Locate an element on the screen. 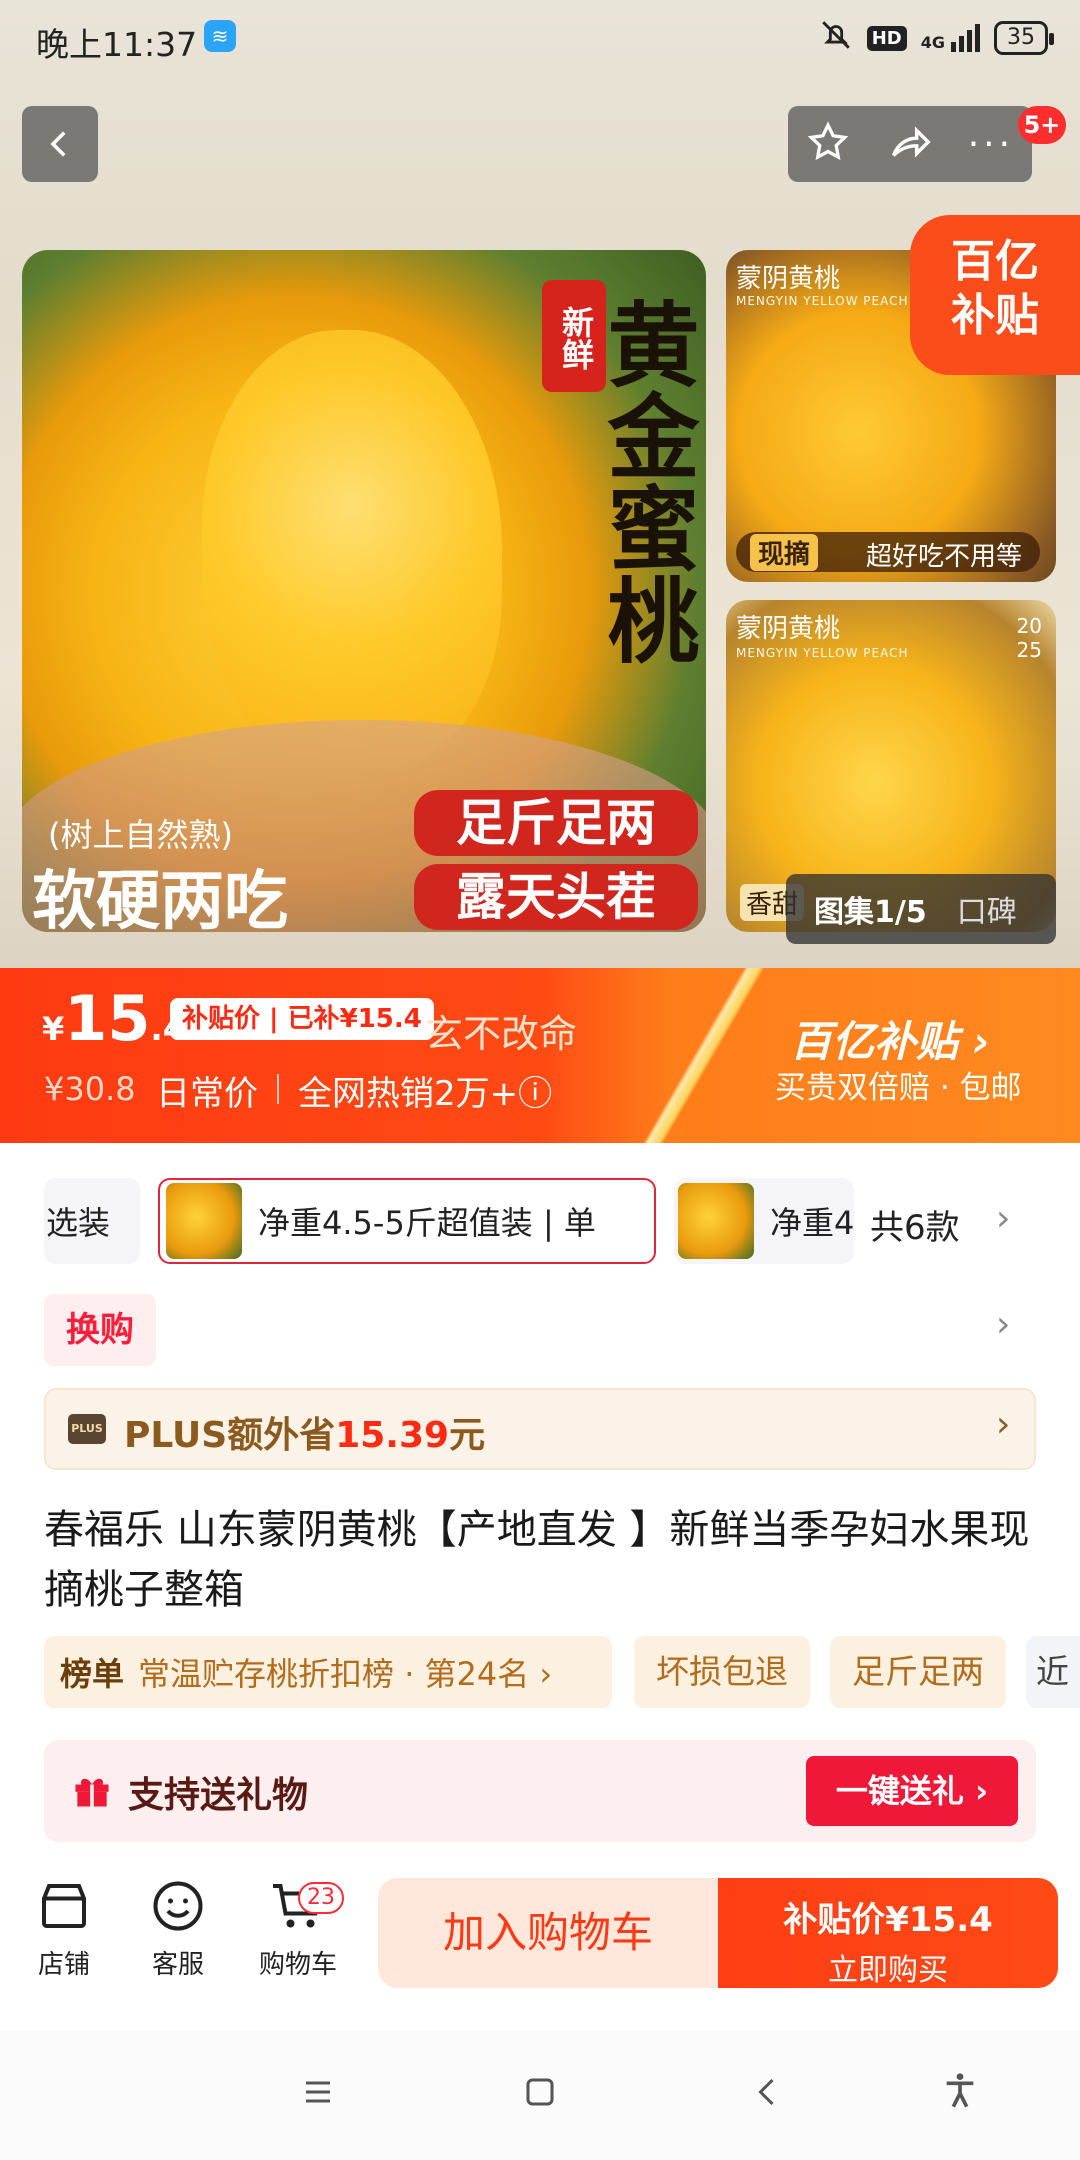 The image size is (1080, 2160). chevron-left-icon is located at coordinates (58, 144).